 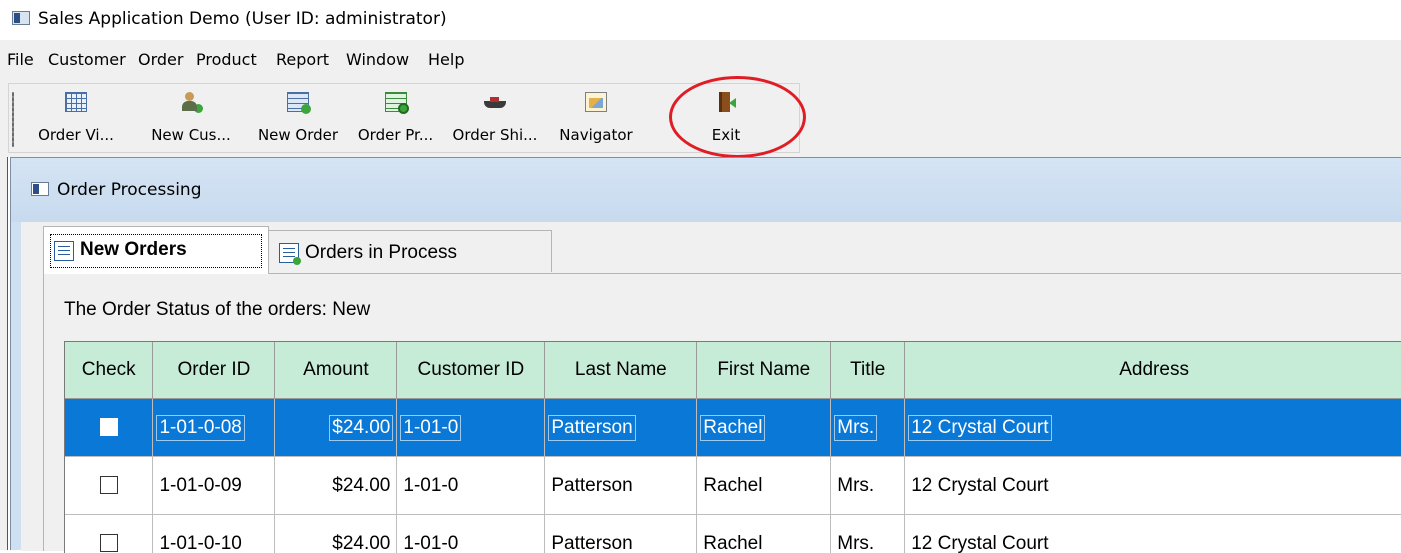 I want to click on column-header-customer-id: Customer ID, so click(x=471, y=370).